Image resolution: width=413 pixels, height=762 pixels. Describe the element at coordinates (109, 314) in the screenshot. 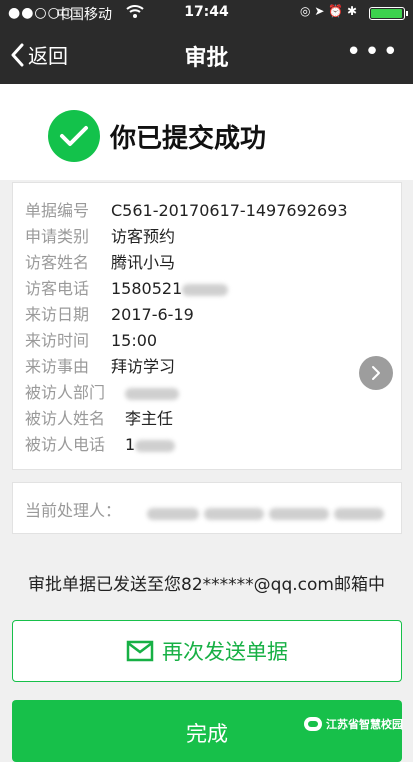

I see `detail-row: 来访日期 2017-6-19` at that location.